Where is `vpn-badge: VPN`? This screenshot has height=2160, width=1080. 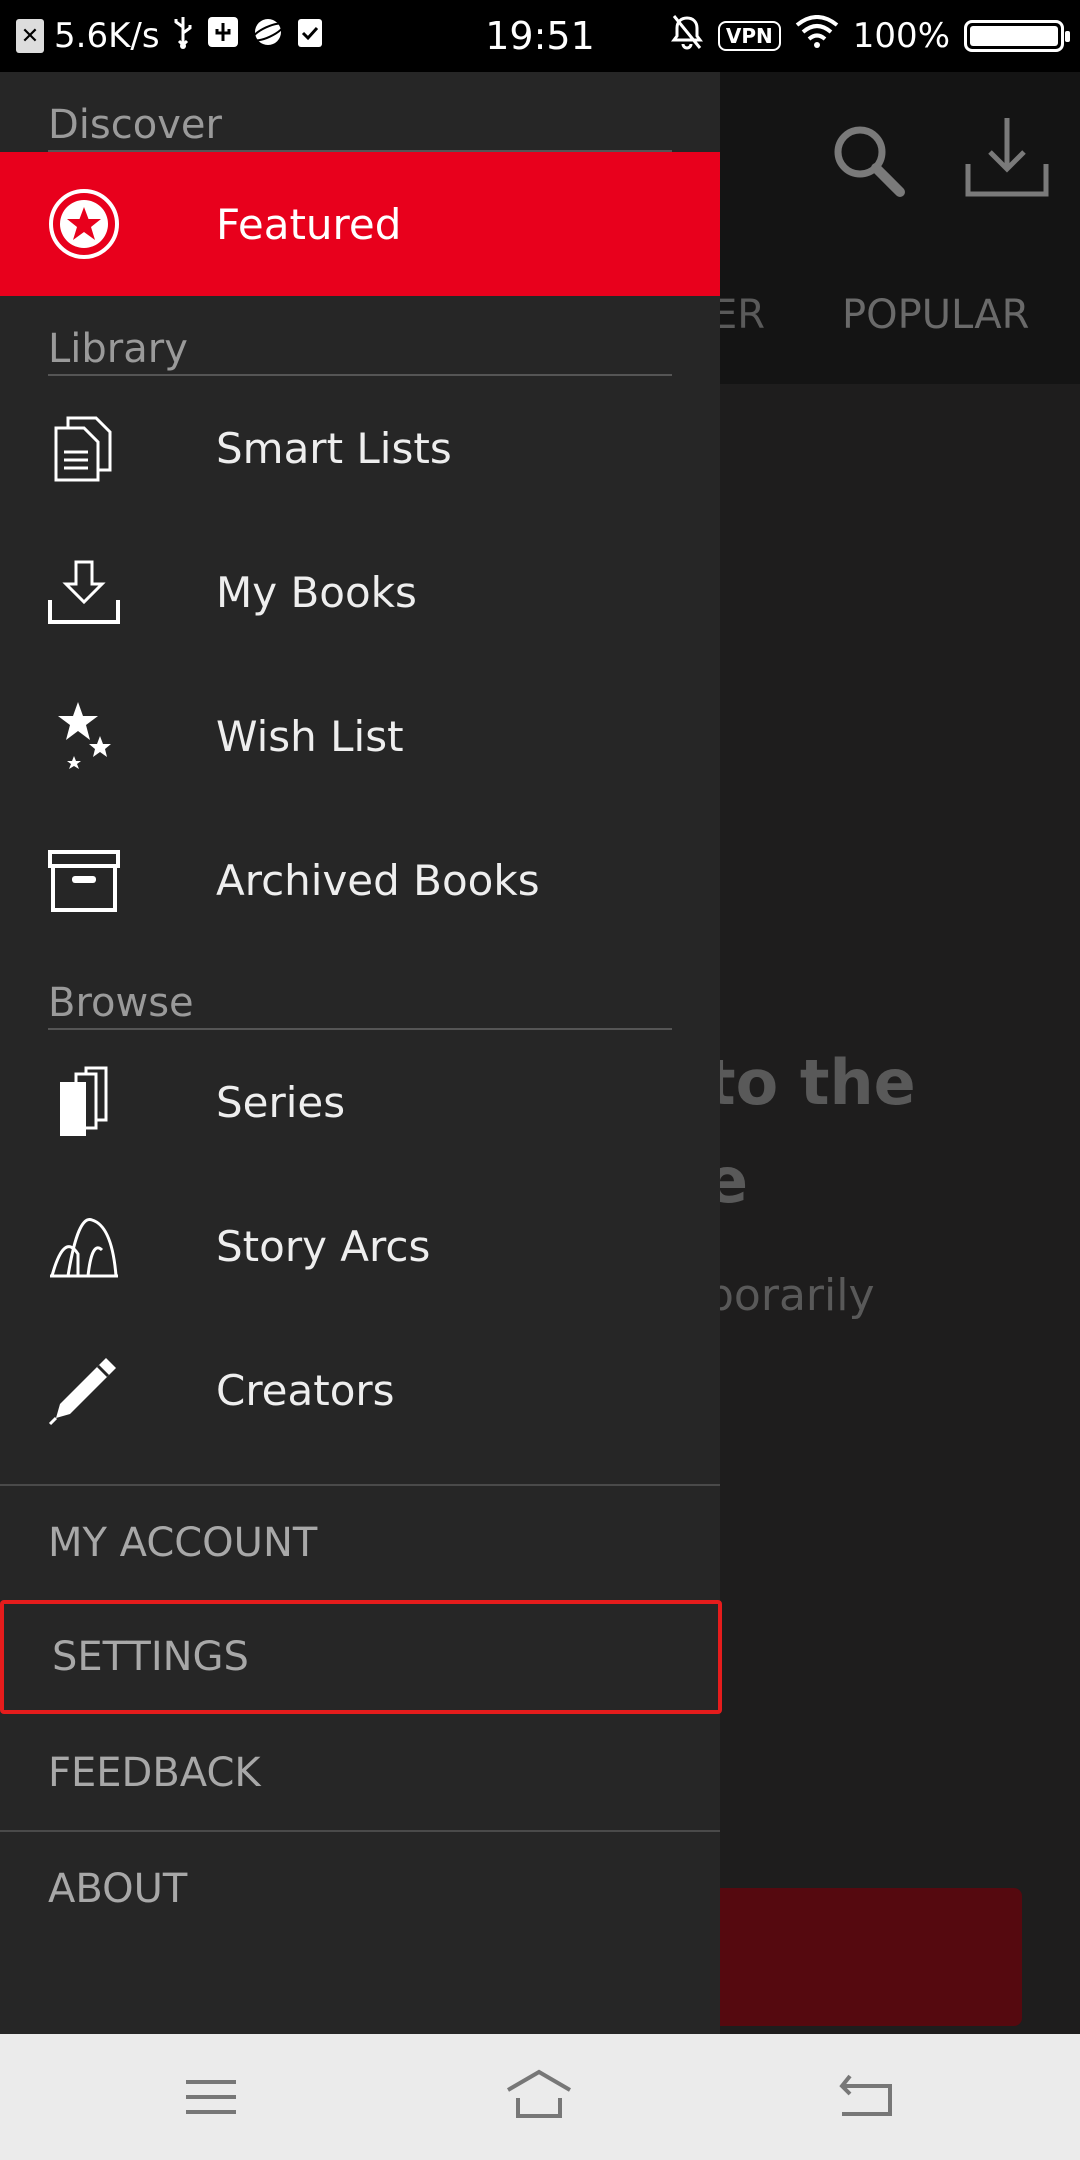
vpn-badge: VPN is located at coordinates (749, 36).